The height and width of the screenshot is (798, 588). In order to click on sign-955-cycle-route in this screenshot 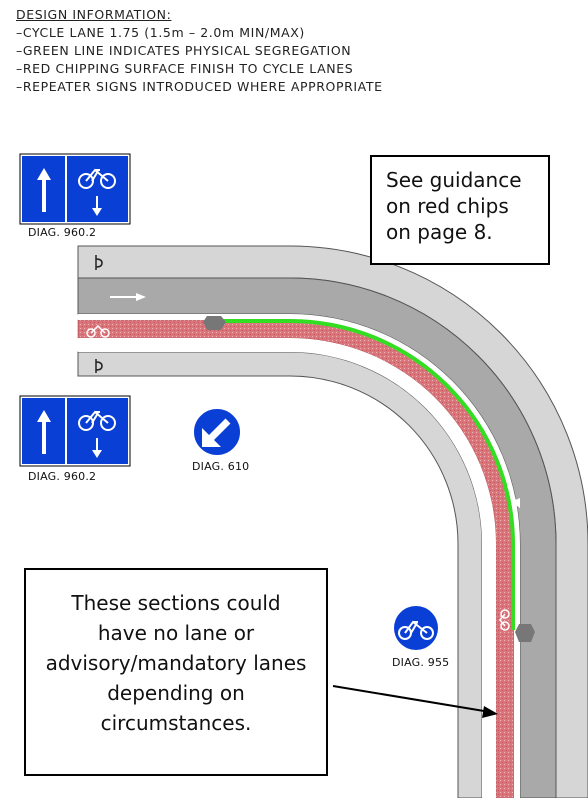, I will do `click(416, 628)`.